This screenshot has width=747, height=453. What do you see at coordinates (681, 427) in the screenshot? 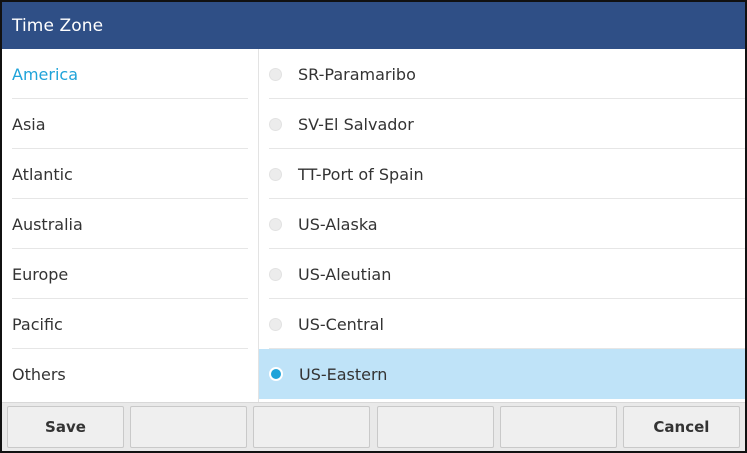
I see `cancel-button: Cancel` at bounding box center [681, 427].